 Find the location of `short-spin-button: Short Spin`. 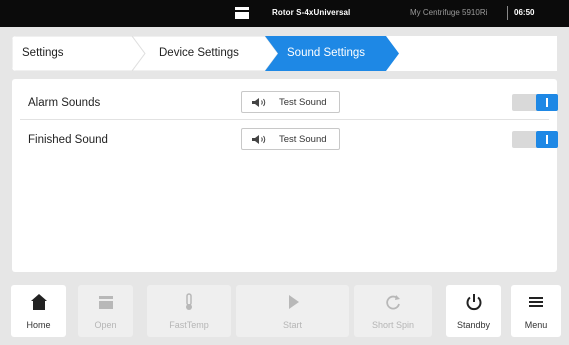

short-spin-button: Short Spin is located at coordinates (393, 311).